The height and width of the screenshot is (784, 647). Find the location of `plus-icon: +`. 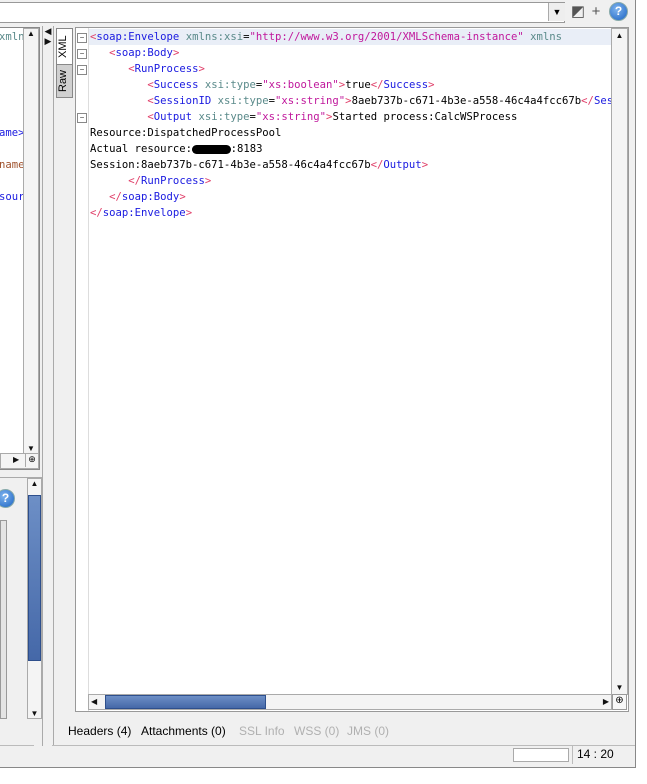

plus-icon: + is located at coordinates (596, 12).